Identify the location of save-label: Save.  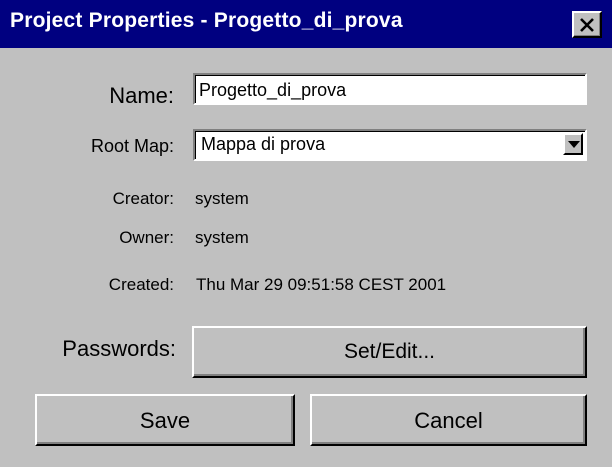
(165, 420).